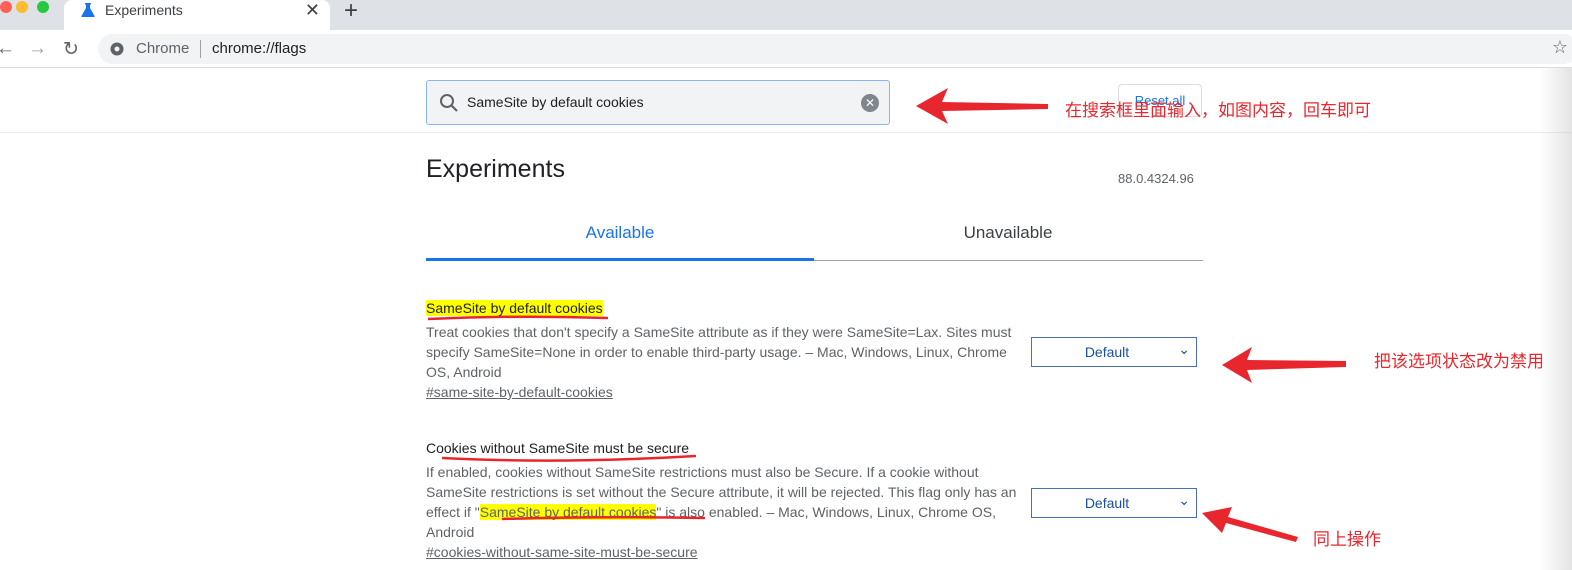 This screenshot has width=1572, height=570. I want to click on back-arrow-icon: ←, so click(7, 49).